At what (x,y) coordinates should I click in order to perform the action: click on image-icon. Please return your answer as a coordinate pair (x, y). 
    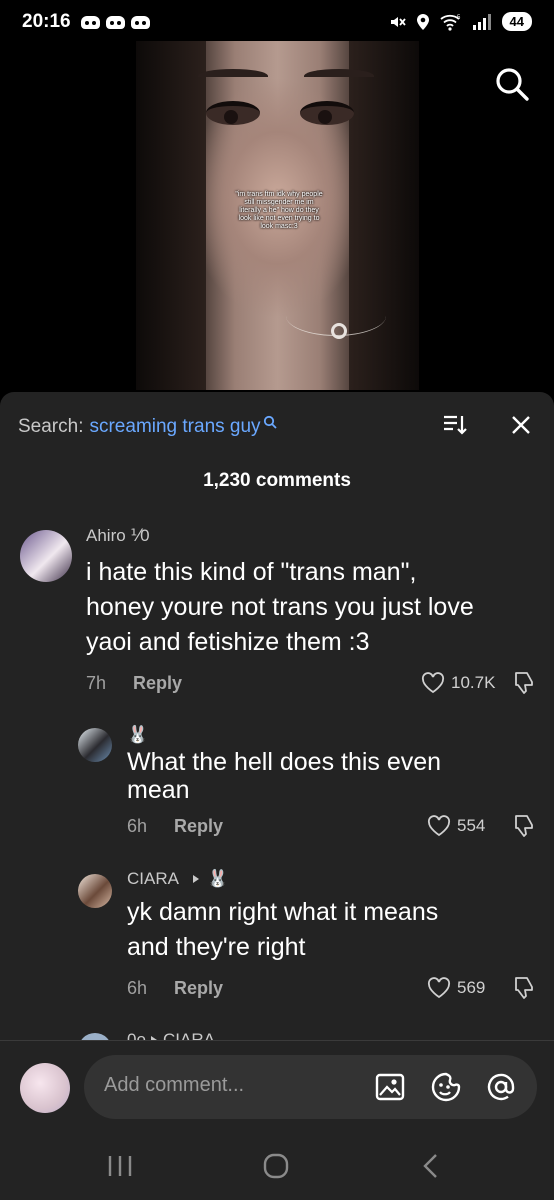
    Looking at the image, I should click on (390, 1087).